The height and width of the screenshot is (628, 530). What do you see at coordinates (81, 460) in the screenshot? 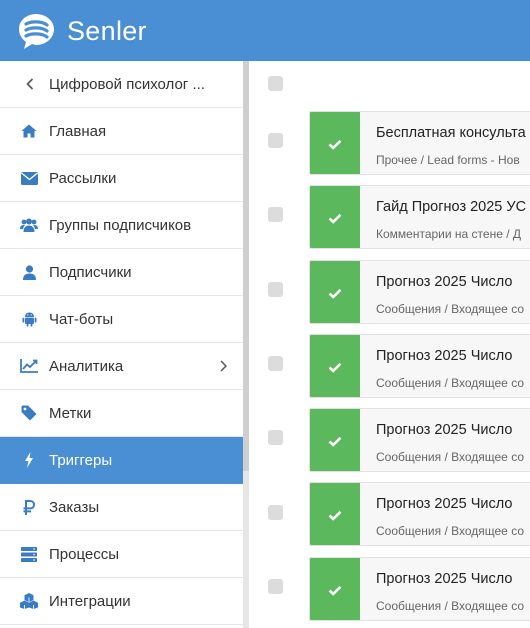
I see `sidebar-item-label: Триггеры` at bounding box center [81, 460].